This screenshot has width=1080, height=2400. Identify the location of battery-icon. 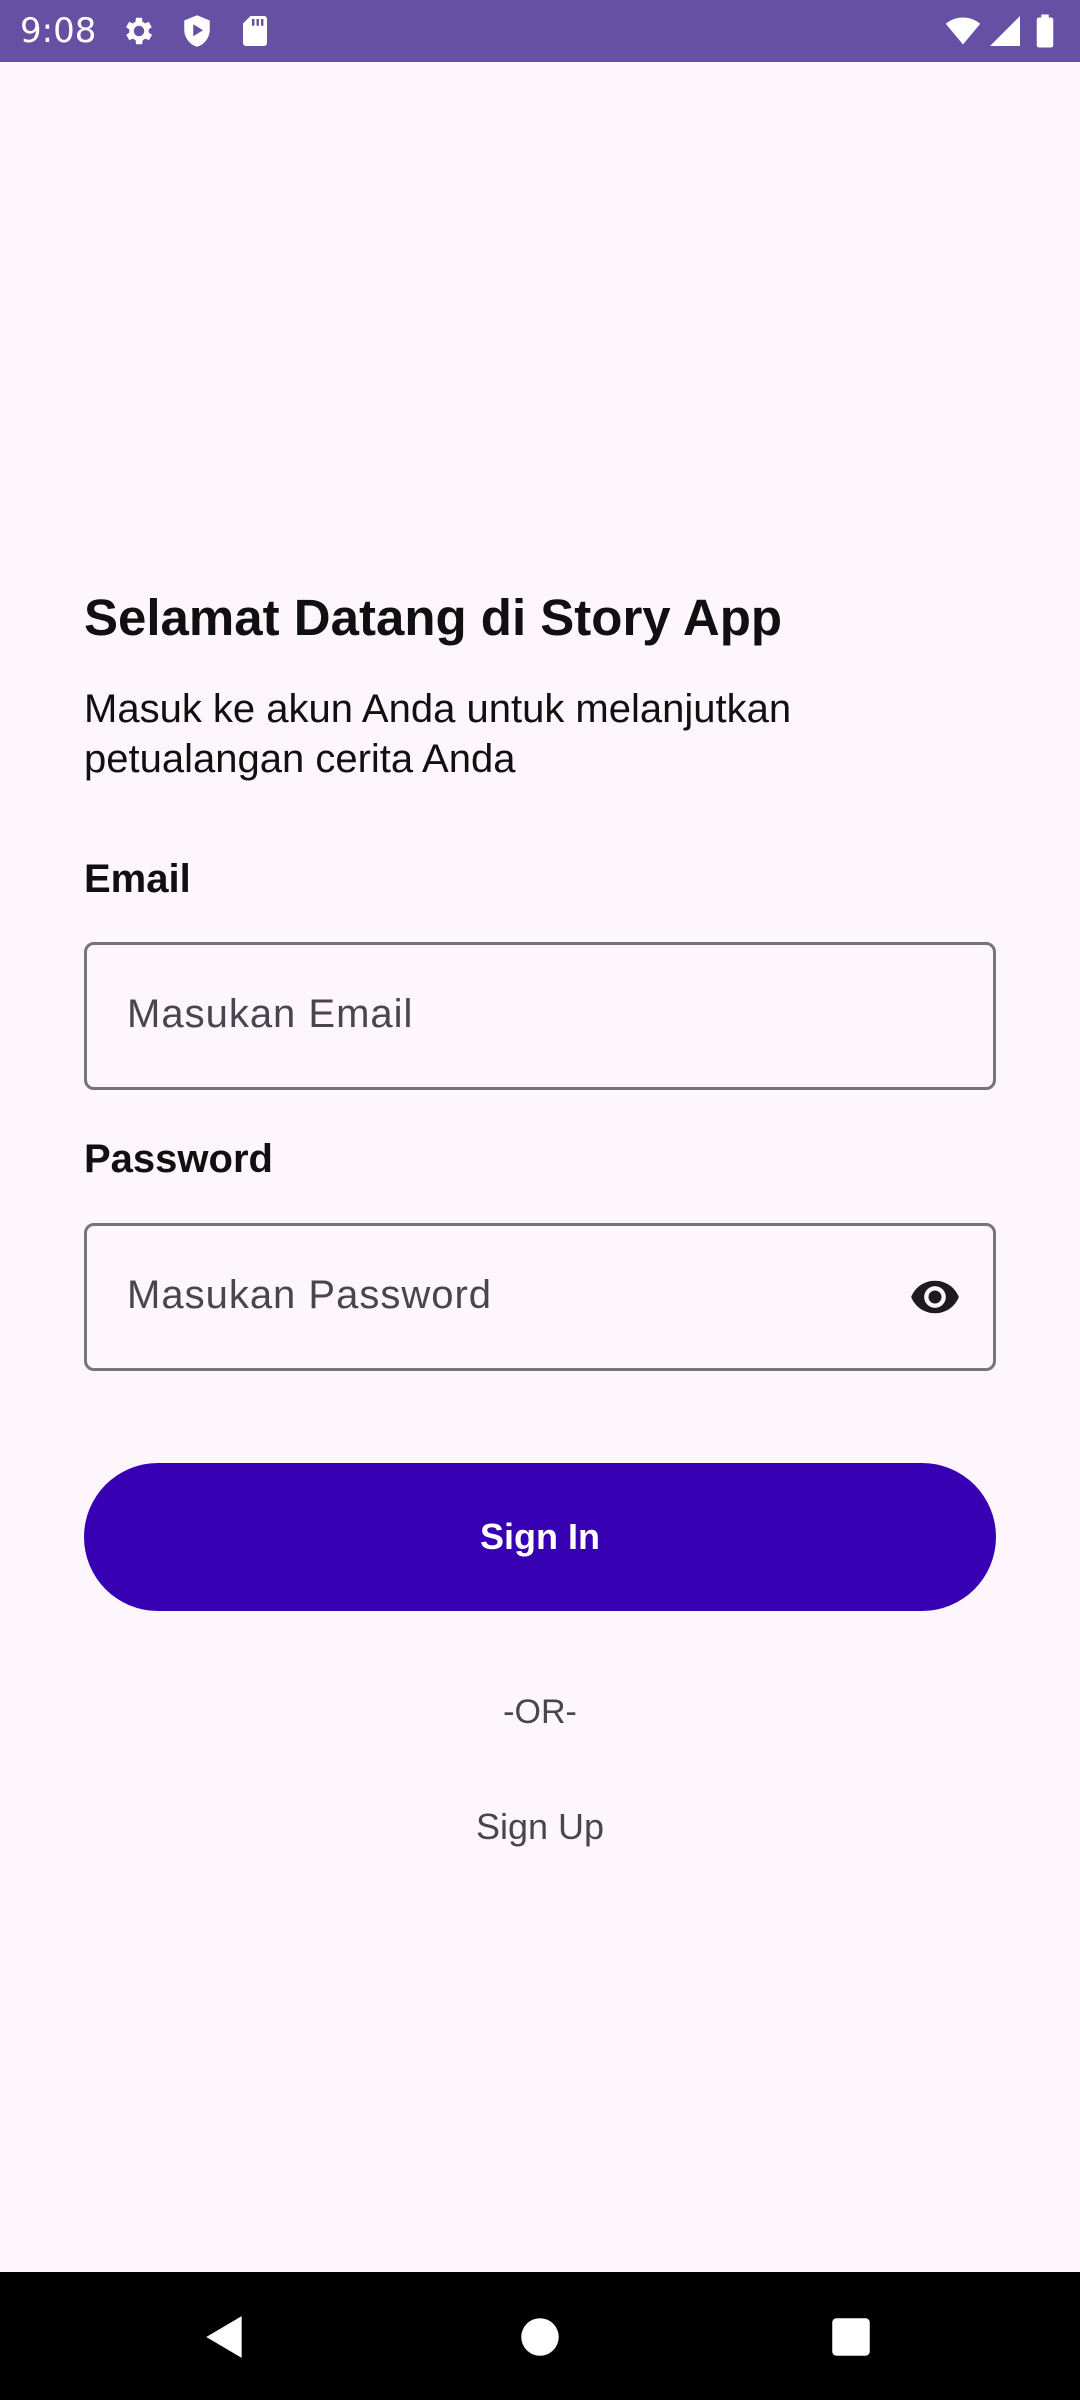
(1045, 31).